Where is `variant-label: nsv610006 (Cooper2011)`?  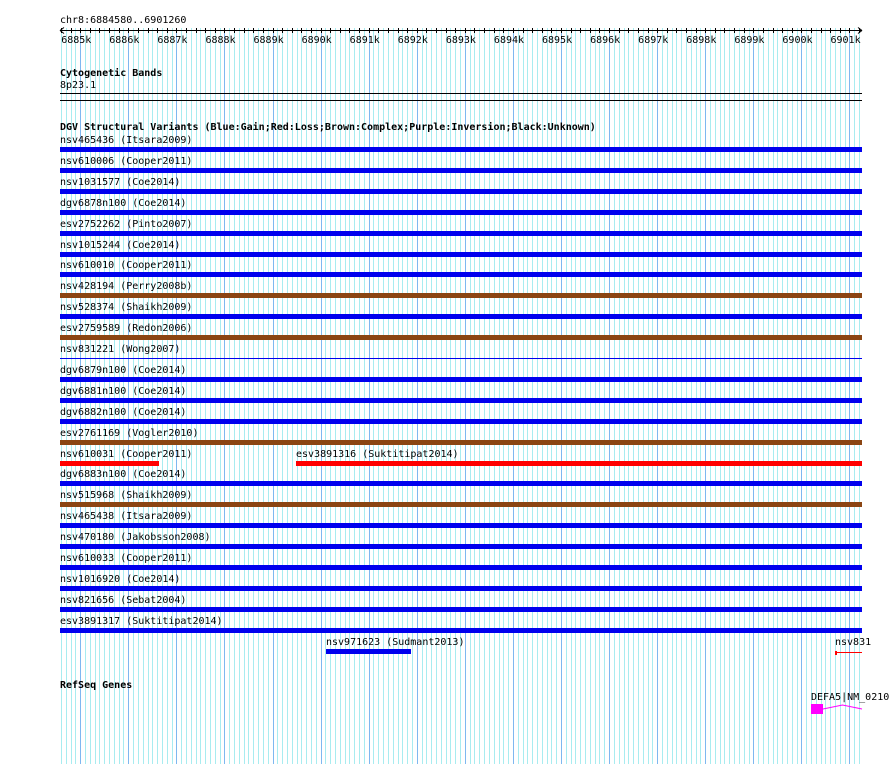
variant-label: nsv610006 (Cooper2011) is located at coordinates (126, 161).